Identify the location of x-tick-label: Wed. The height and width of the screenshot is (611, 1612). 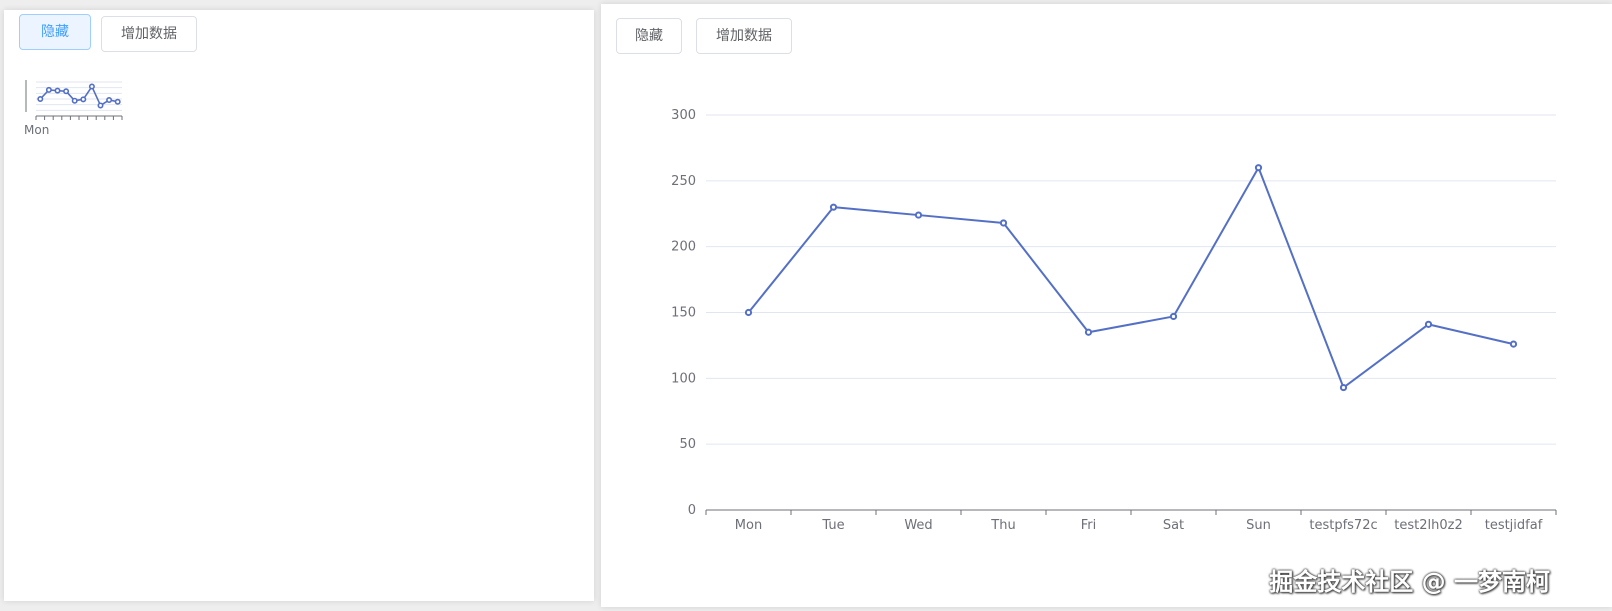
(918, 525).